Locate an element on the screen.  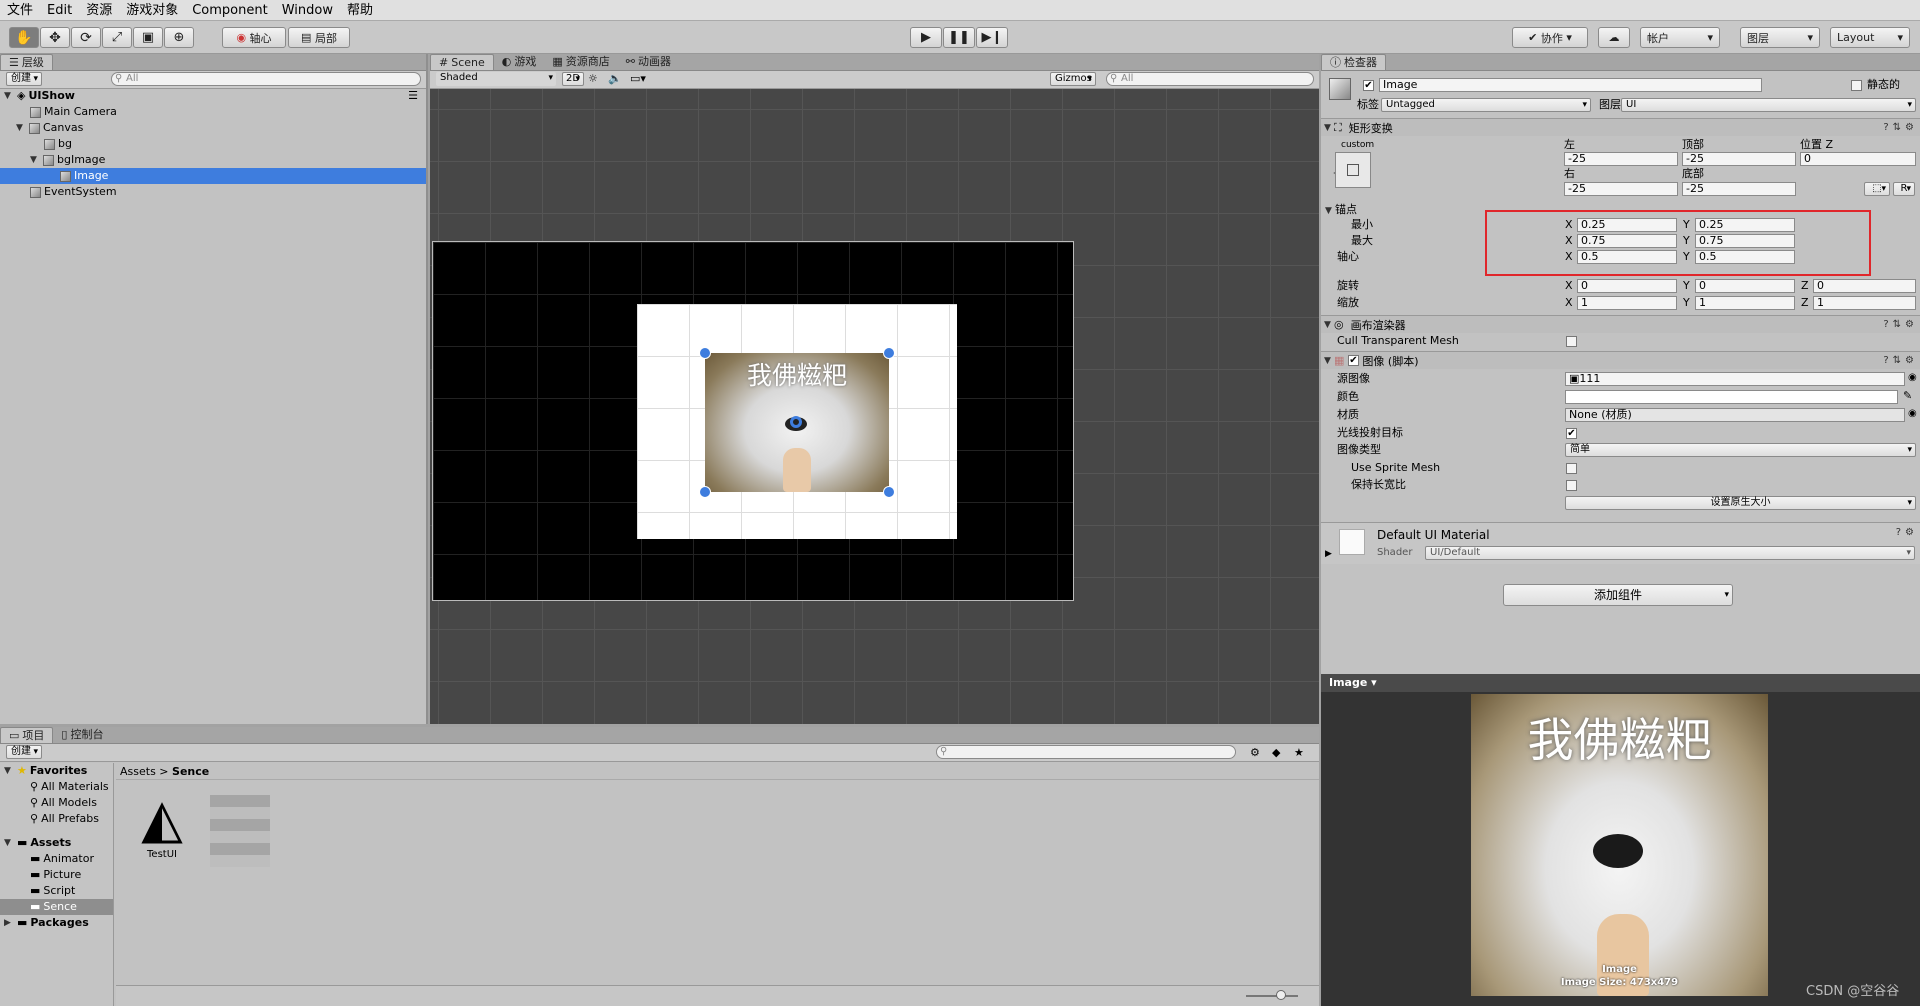
pause-button: ❚❚ is located at coordinates (959, 37).